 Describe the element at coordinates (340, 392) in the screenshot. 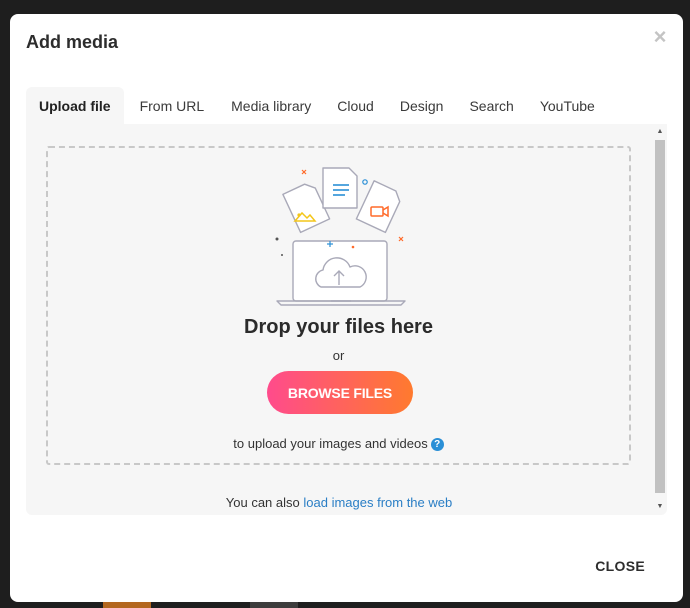

I see `browse-files-button: BROWSE FILES` at that location.